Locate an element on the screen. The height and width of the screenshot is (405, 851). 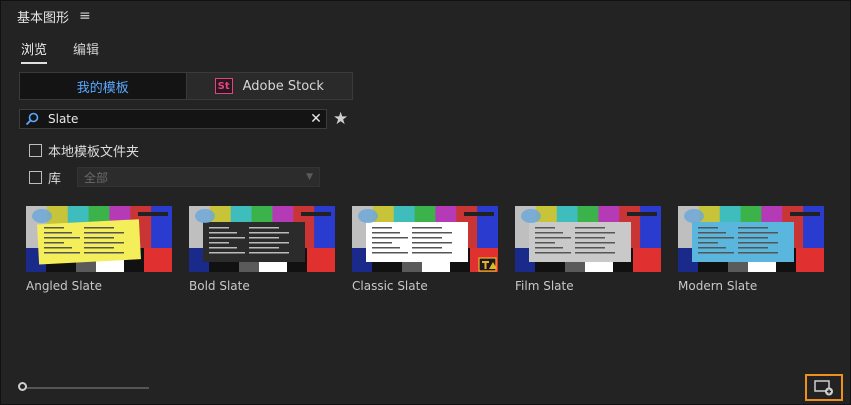
new-item-button is located at coordinates (824, 387).